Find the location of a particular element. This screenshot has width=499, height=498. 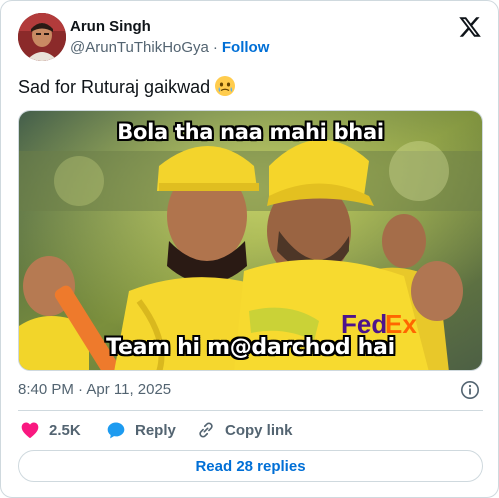

meme-caption-bottom: Team hi m@darchod hai is located at coordinates (250, 347).